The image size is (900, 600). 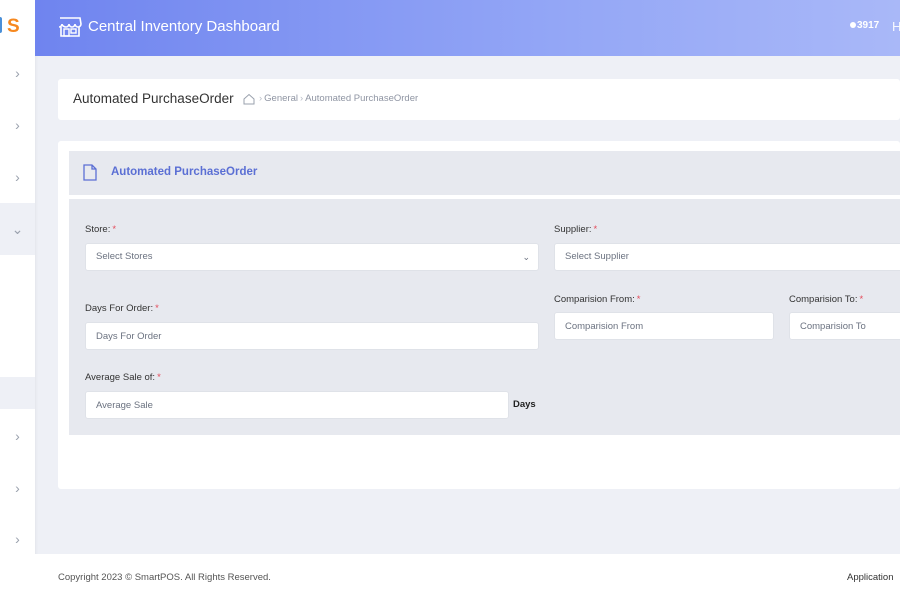 I want to click on sidebar-item-5: ›, so click(x=17, y=436).